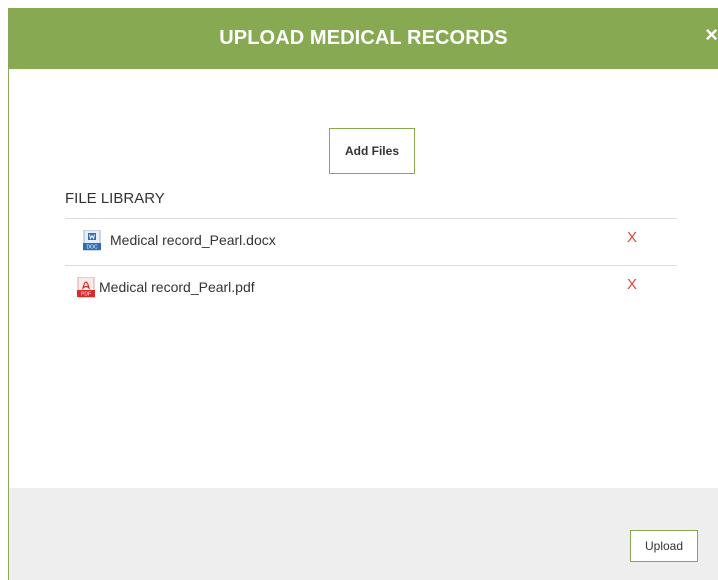  What do you see at coordinates (193, 240) in the screenshot?
I see `file-name: Medical record_Pearl.docx` at bounding box center [193, 240].